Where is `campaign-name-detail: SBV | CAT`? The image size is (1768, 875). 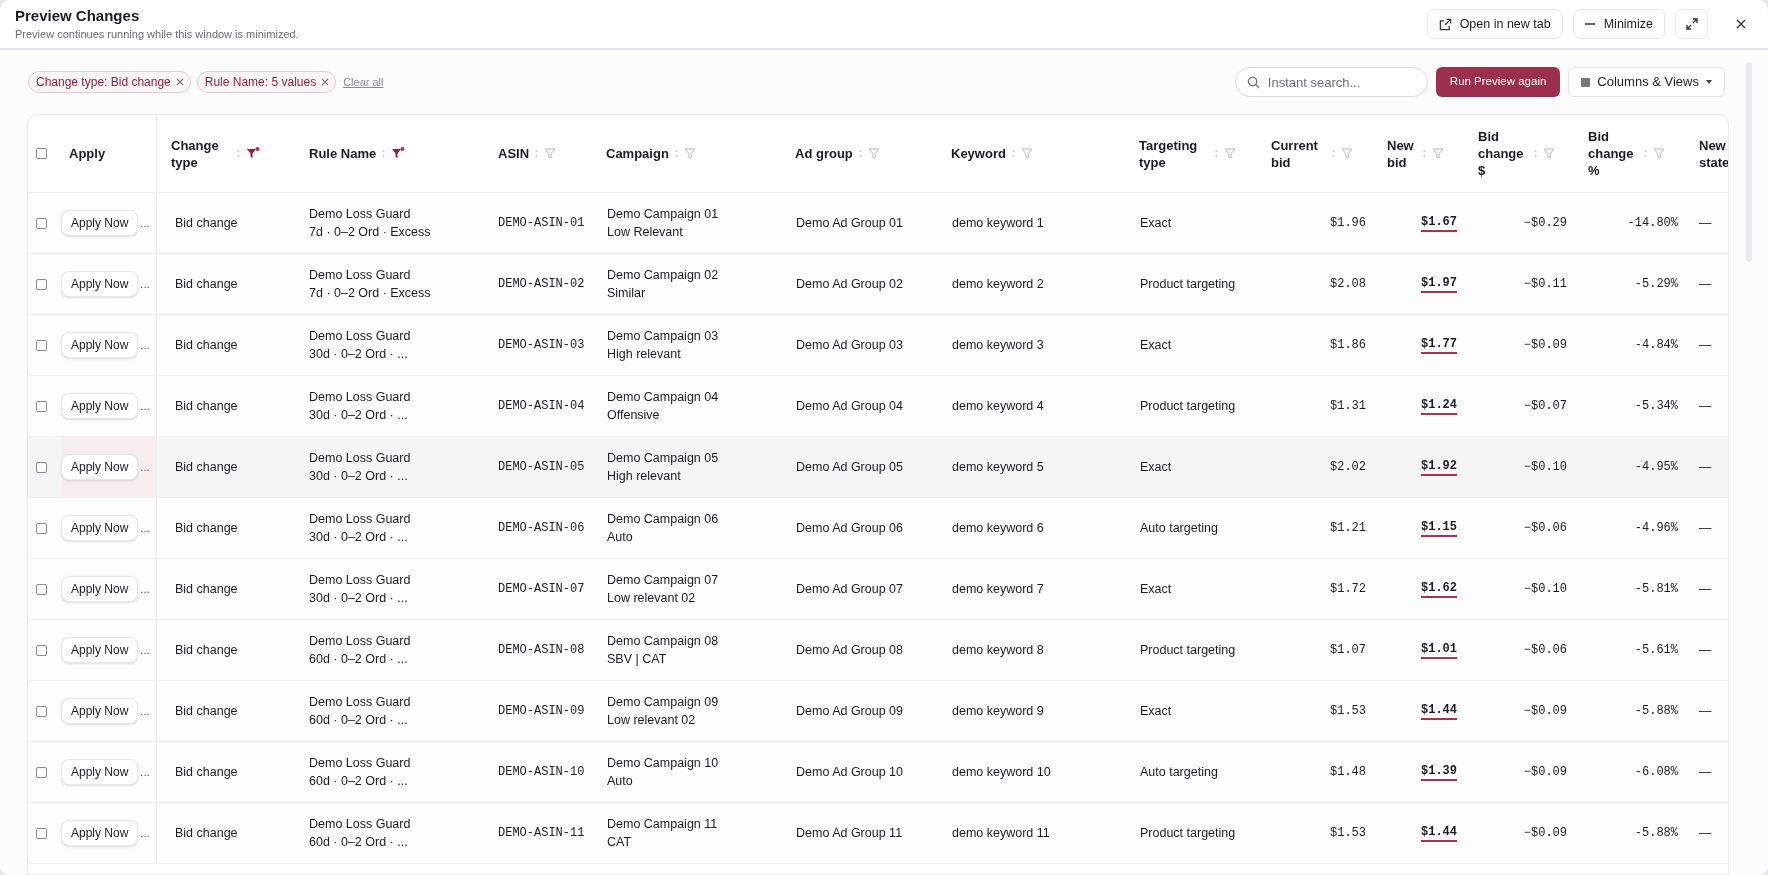 campaign-name-detail: SBV | CAT is located at coordinates (637, 659).